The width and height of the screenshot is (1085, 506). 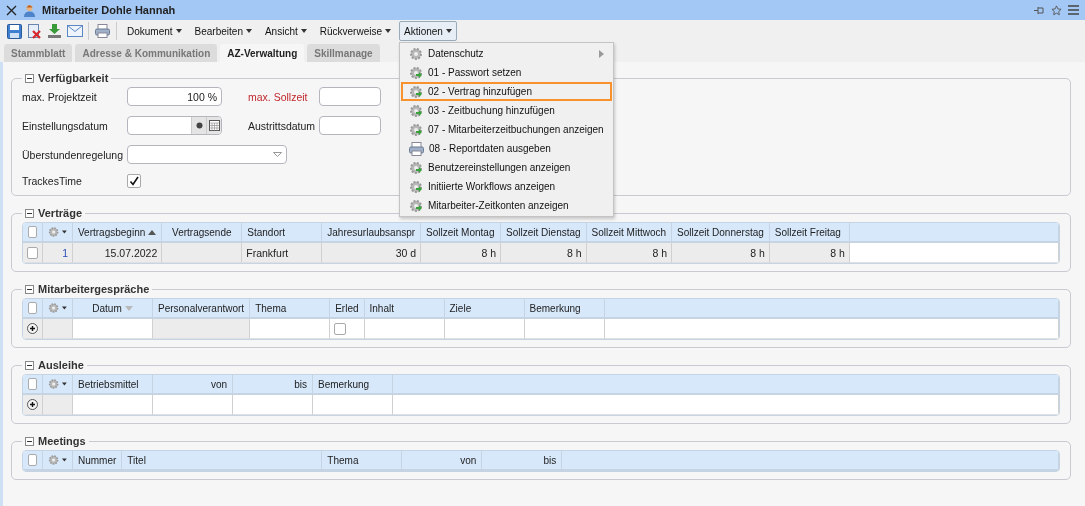 I want to click on column-header: Sollzeit Freitag, so click(x=809, y=233).